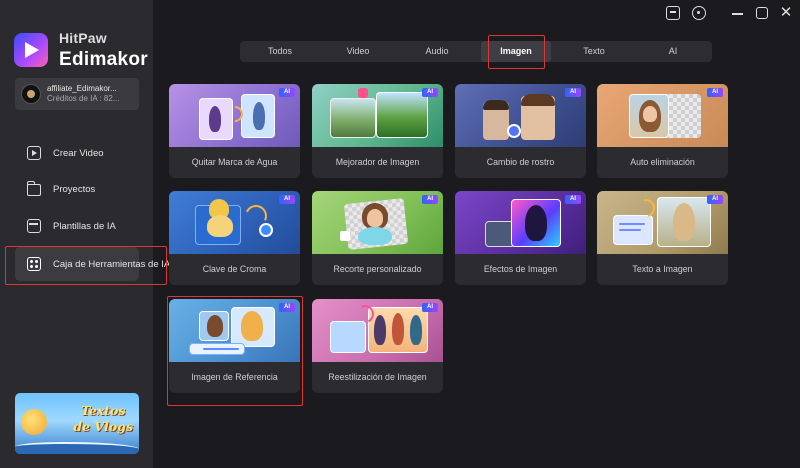 Image resolution: width=800 pixels, height=468 pixels. I want to click on tool-card-custom-cutout: AI Recorte personalizado, so click(377, 238).